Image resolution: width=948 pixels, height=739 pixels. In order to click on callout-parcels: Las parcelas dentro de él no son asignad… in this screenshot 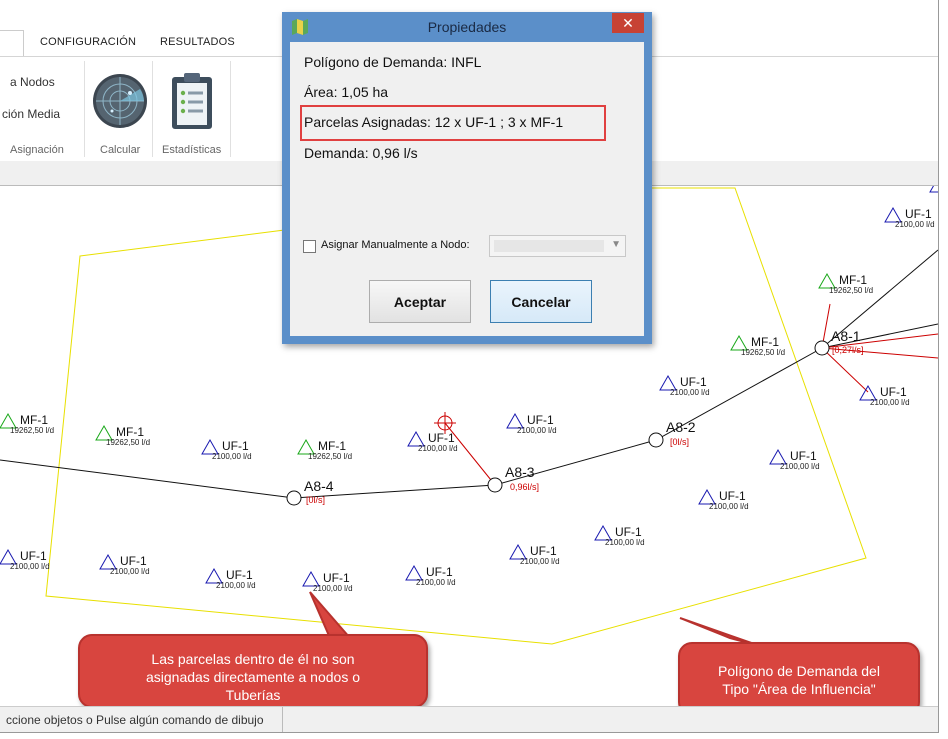, I will do `click(253, 671)`.